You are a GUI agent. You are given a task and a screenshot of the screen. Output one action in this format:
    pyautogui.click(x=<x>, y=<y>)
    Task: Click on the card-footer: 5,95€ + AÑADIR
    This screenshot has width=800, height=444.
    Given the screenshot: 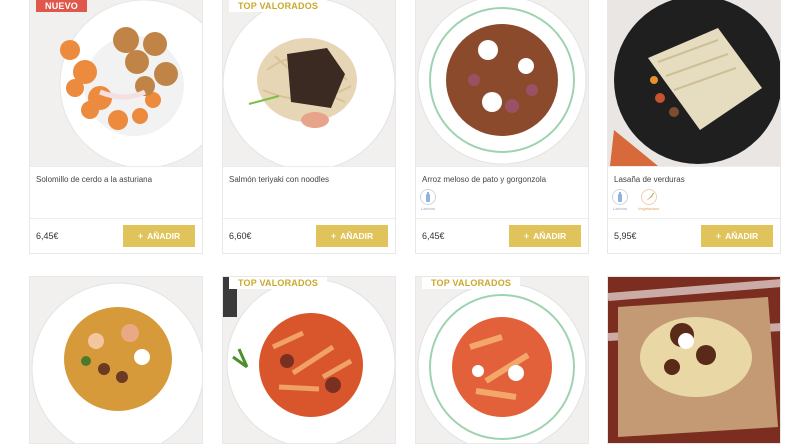 What is the action you would take?
    pyautogui.click(x=694, y=235)
    